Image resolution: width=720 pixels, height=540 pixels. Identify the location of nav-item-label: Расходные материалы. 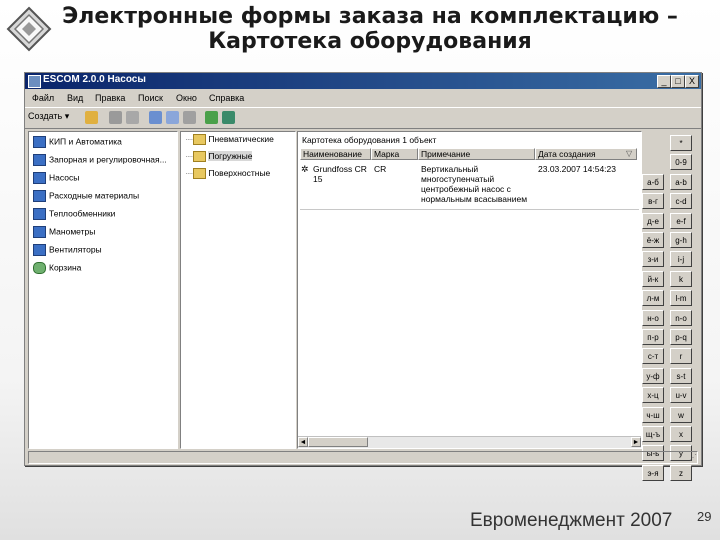
(94, 195).